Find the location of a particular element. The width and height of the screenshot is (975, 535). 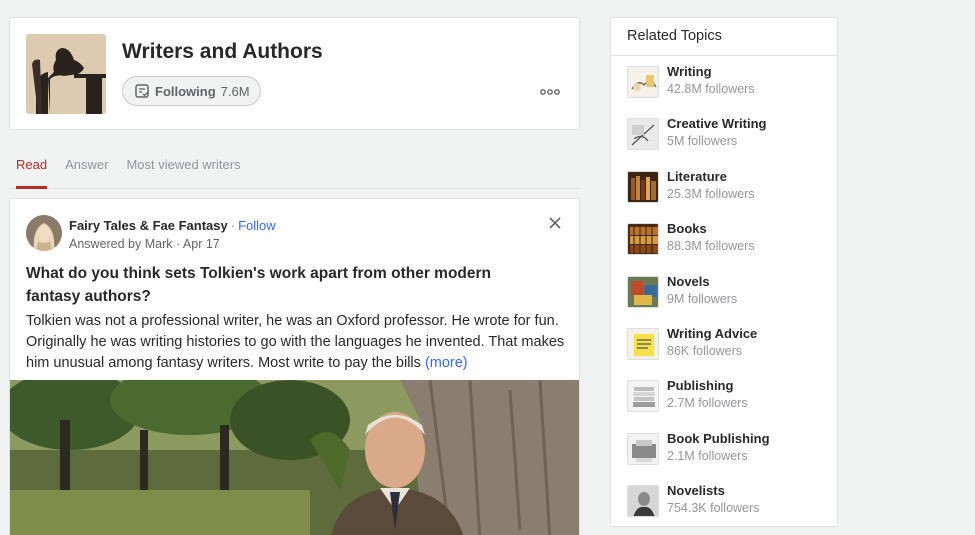

more-options-icon is located at coordinates (550, 90).